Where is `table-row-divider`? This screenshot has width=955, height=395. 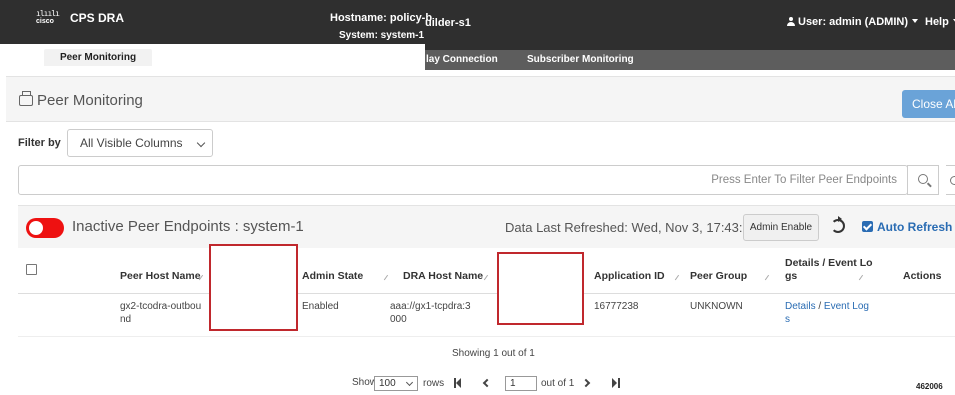 table-row-divider is located at coordinates (486, 336).